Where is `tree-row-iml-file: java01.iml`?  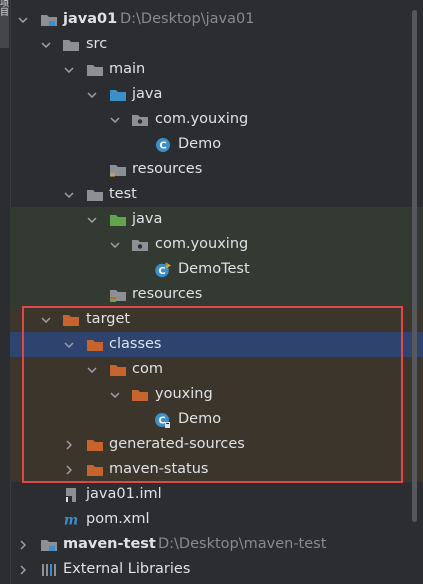
tree-row-iml-file: java01.iml is located at coordinates (211, 494).